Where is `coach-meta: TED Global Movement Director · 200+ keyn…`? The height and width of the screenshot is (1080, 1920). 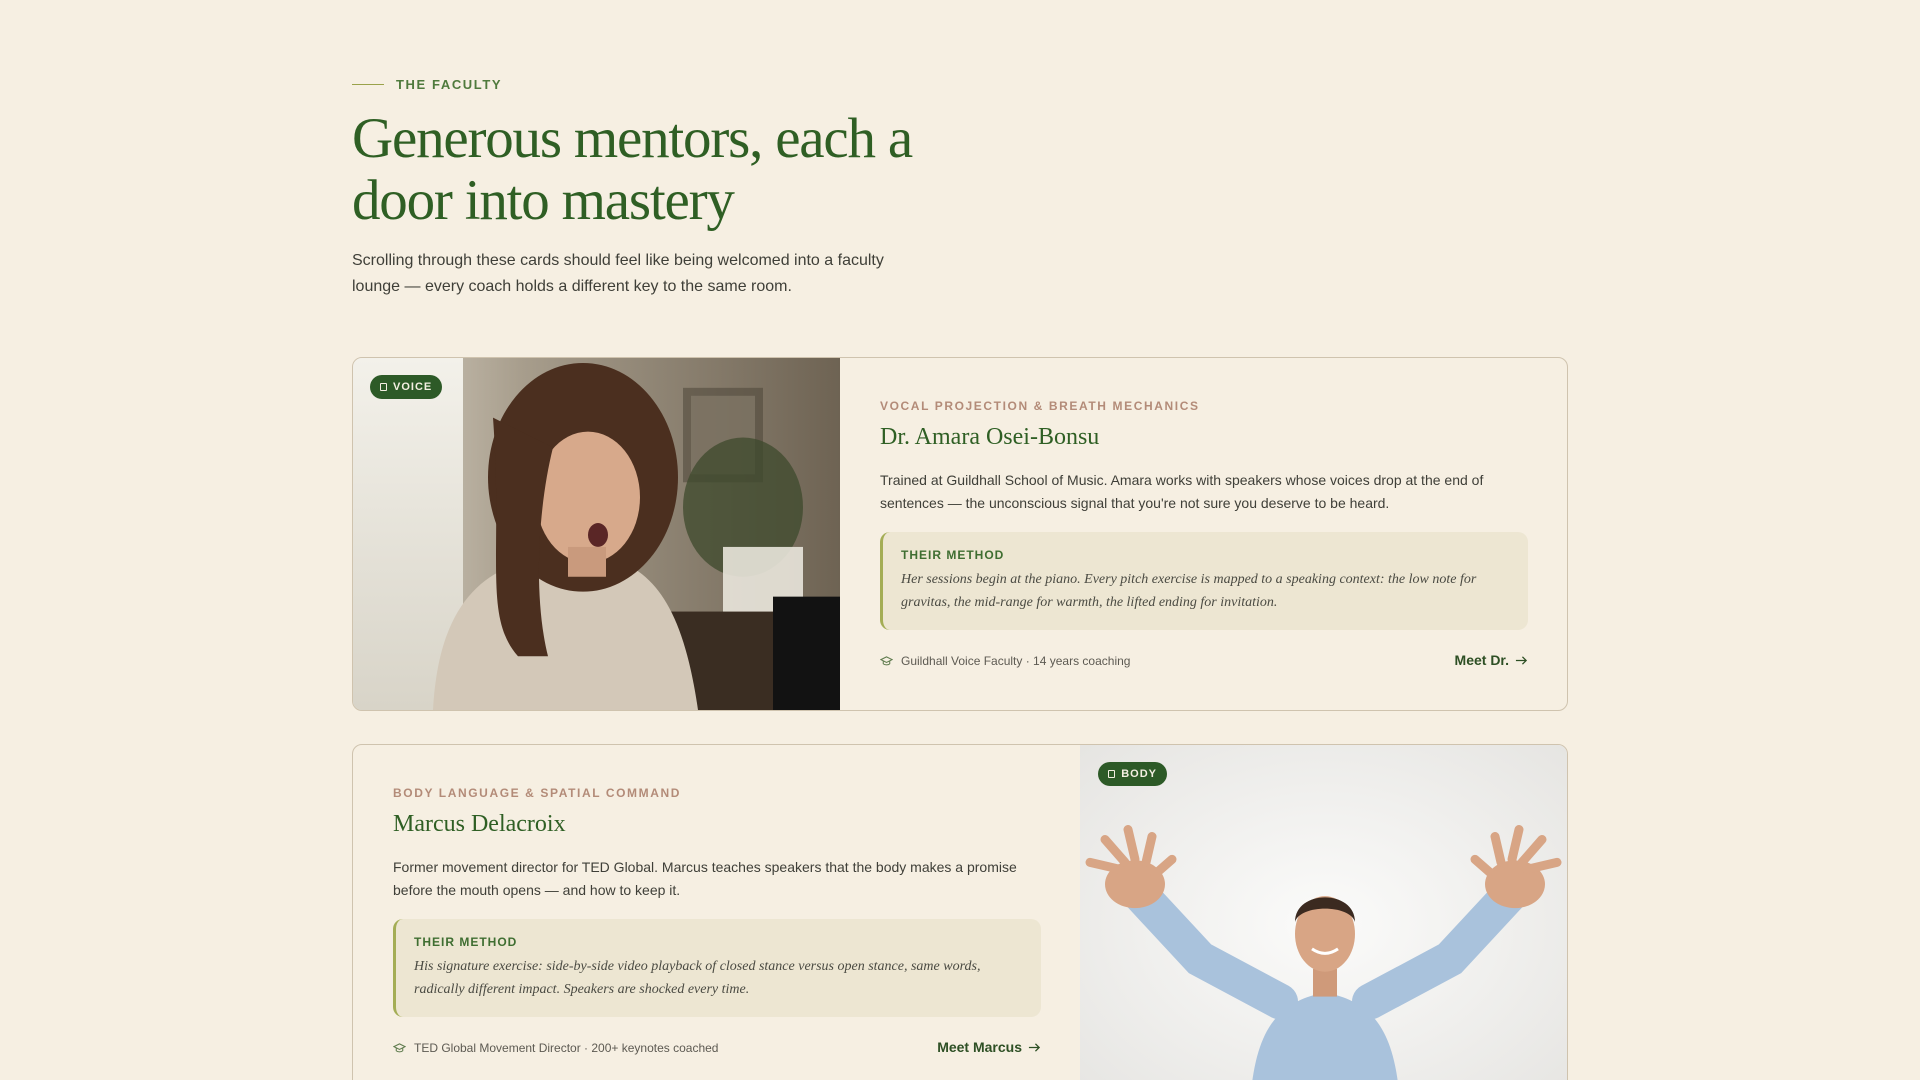 coach-meta: TED Global Movement Director · 200+ keyn… is located at coordinates (555, 1048).